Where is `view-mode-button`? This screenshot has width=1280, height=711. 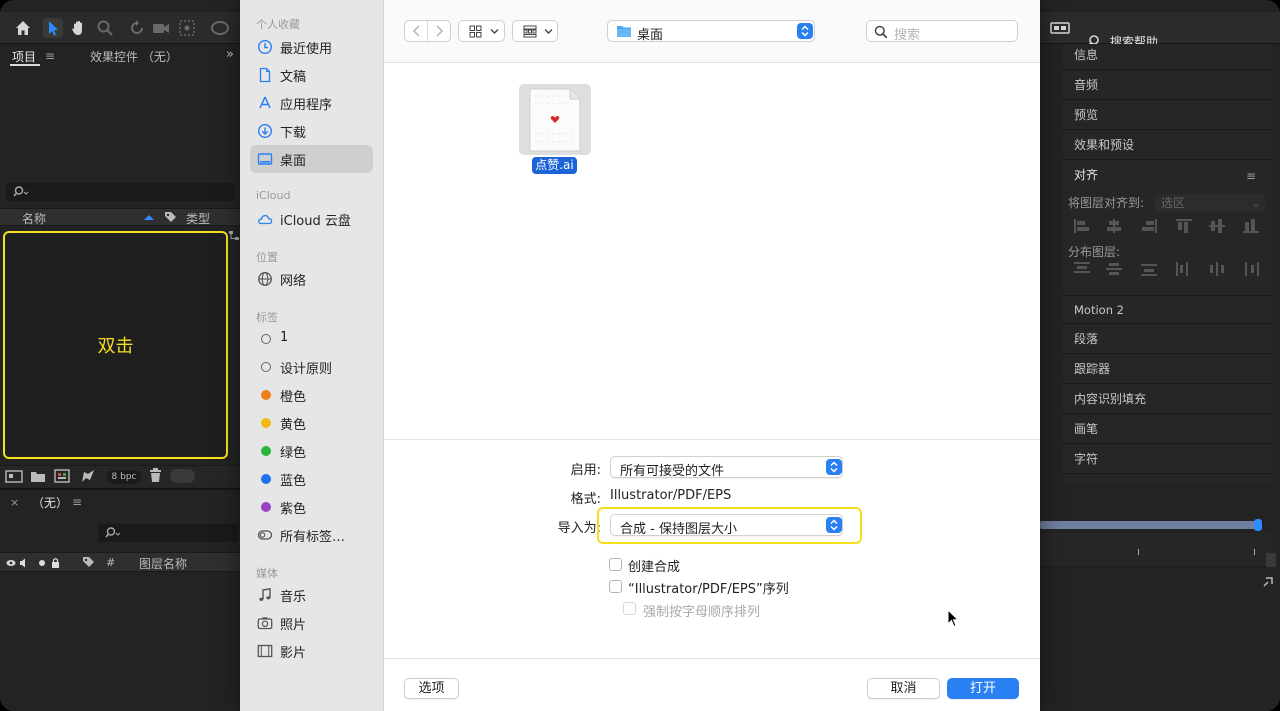 view-mode-button is located at coordinates (481, 31).